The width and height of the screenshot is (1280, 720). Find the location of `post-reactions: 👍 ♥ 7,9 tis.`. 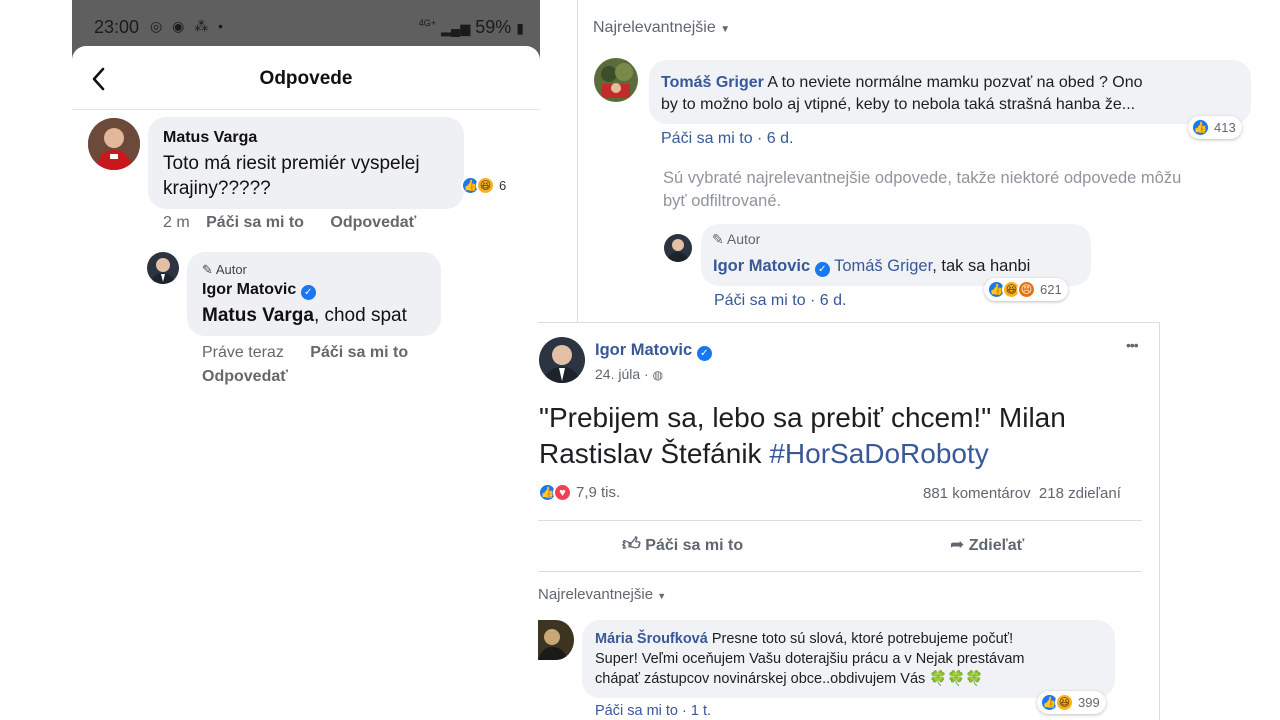

post-reactions: 👍 ♥ 7,9 tis. is located at coordinates (579, 492).